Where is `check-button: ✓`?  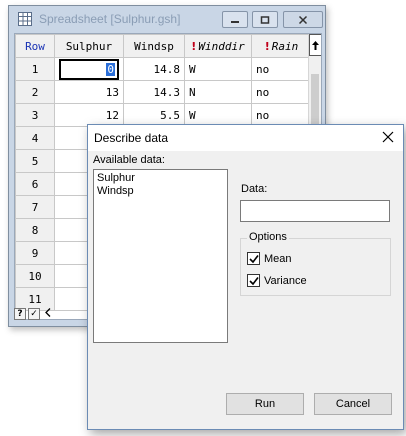
check-button: ✓ is located at coordinates (34, 314).